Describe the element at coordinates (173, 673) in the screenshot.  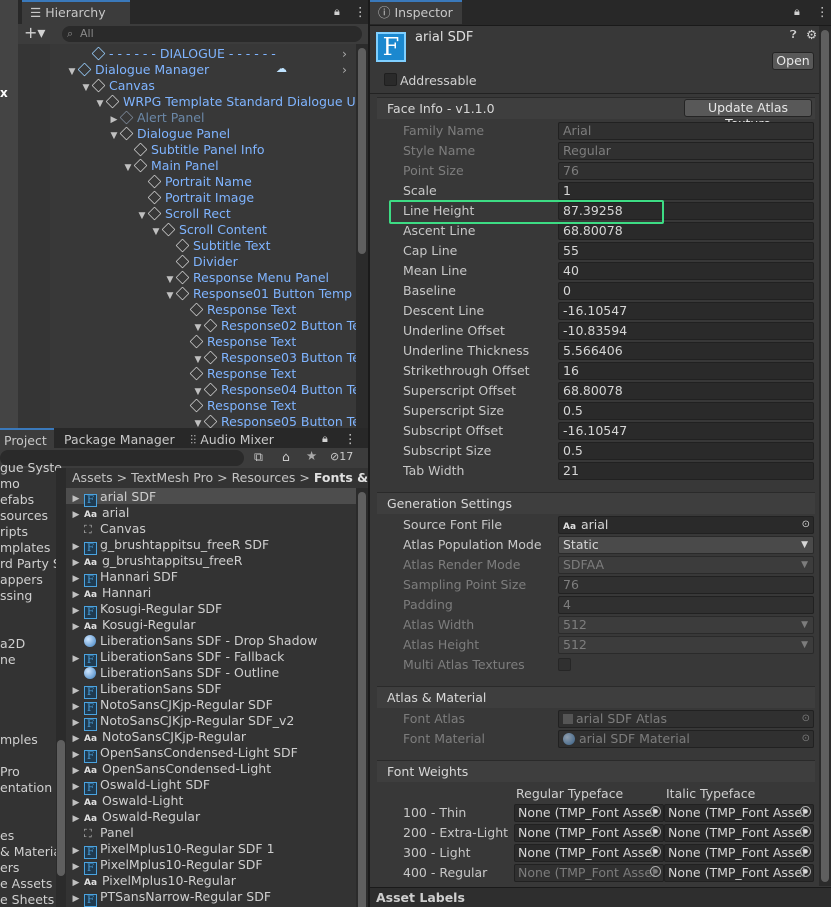
I see `project-file-item: LiberationSans SDF - Outline` at that location.